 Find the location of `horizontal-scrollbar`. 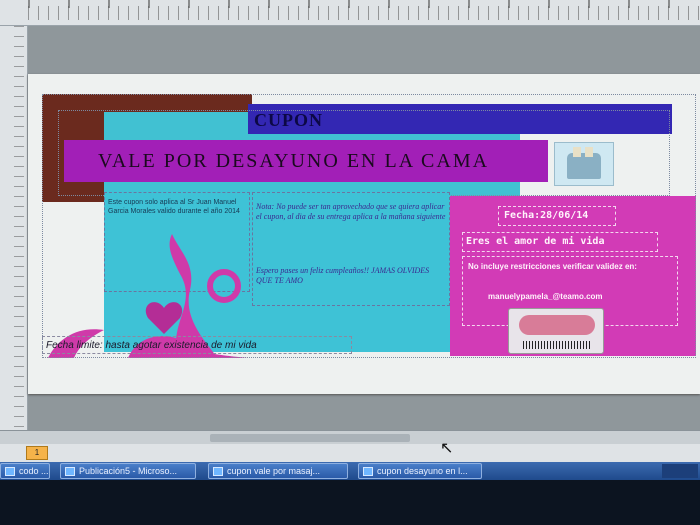

horizontal-scrollbar is located at coordinates (350, 437).